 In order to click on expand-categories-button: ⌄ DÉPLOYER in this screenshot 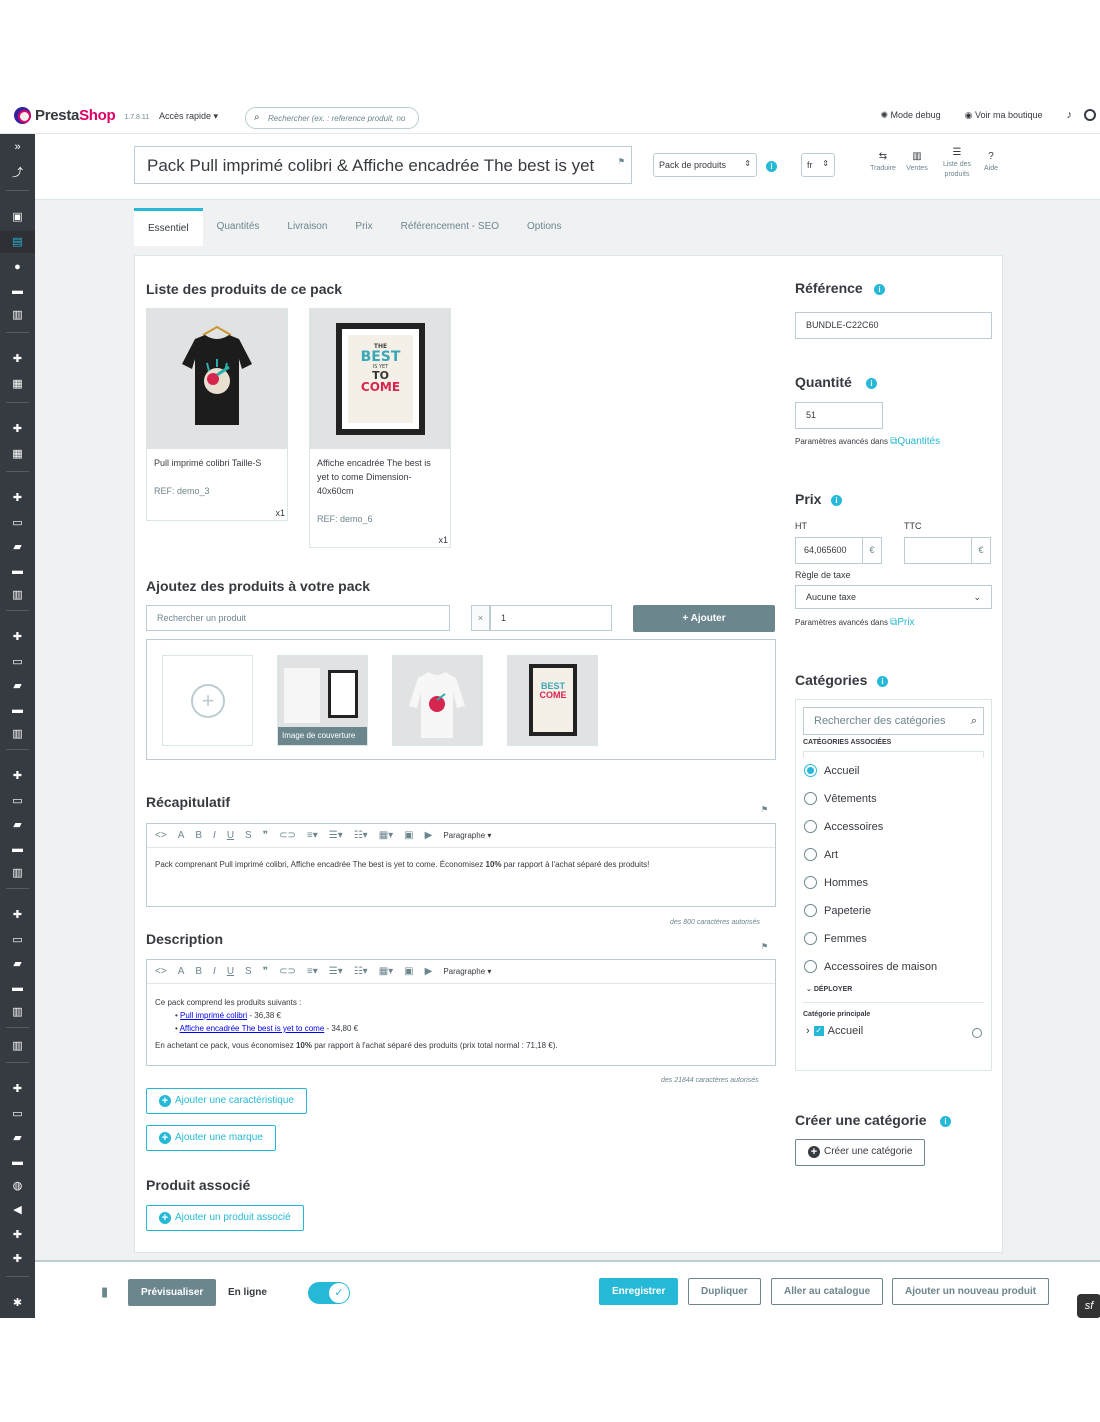, I will do `click(829, 989)`.